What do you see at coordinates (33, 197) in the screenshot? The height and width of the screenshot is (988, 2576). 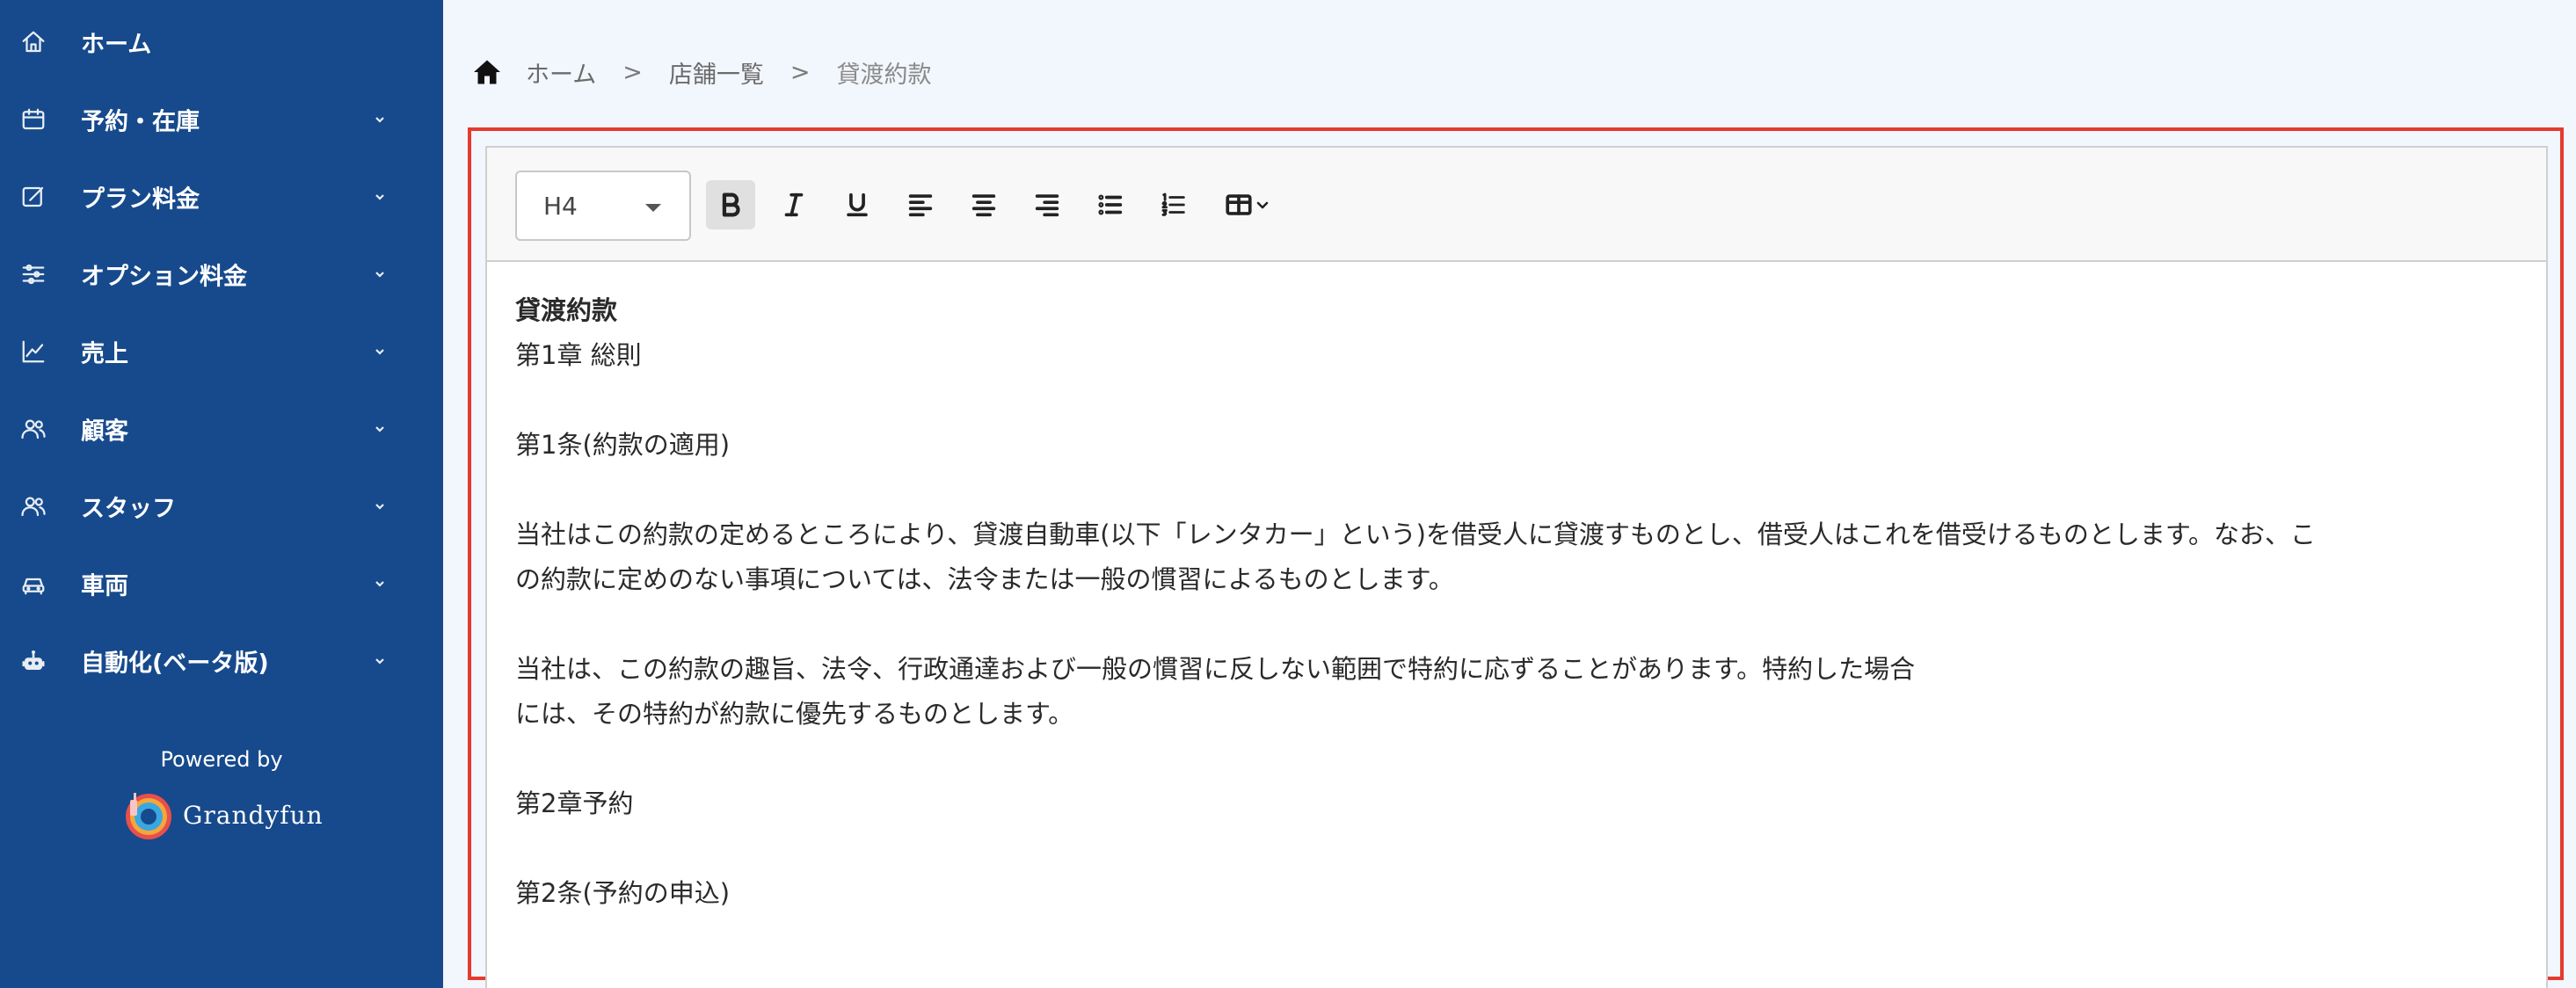 I see `edit-icon` at bounding box center [33, 197].